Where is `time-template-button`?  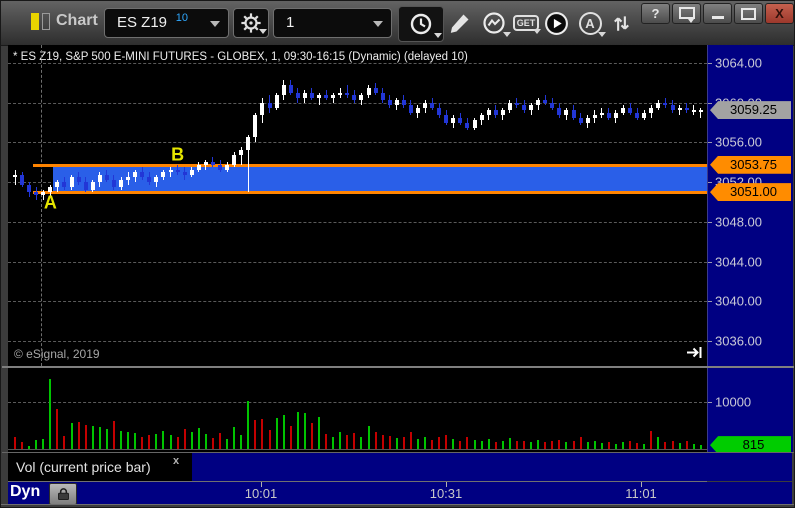
time-template-button is located at coordinates (421, 24).